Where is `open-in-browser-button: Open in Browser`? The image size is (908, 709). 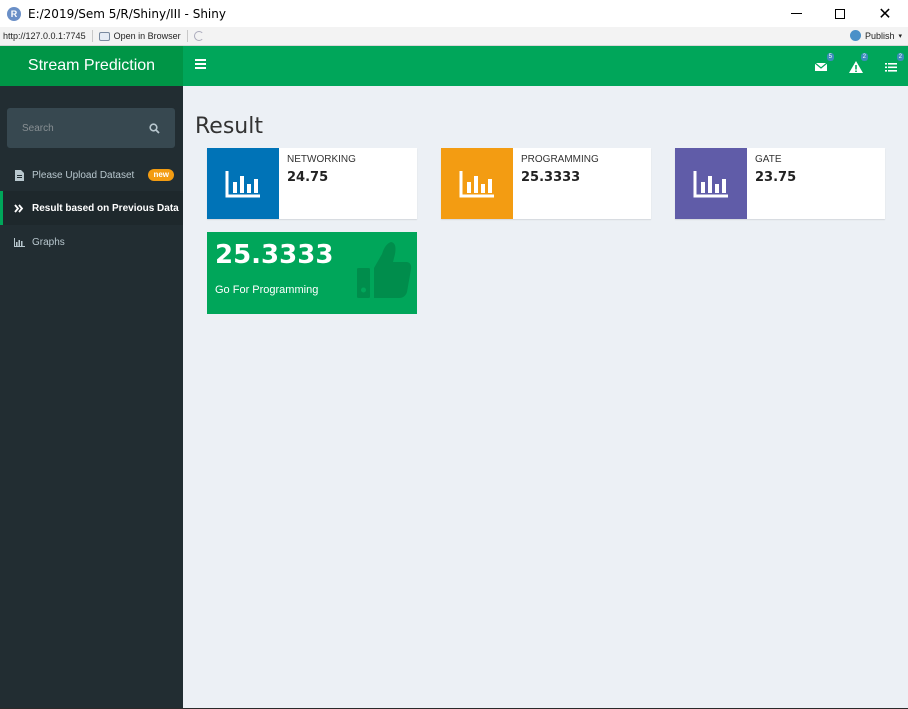
open-in-browser-button: Open in Browser is located at coordinates (139, 36).